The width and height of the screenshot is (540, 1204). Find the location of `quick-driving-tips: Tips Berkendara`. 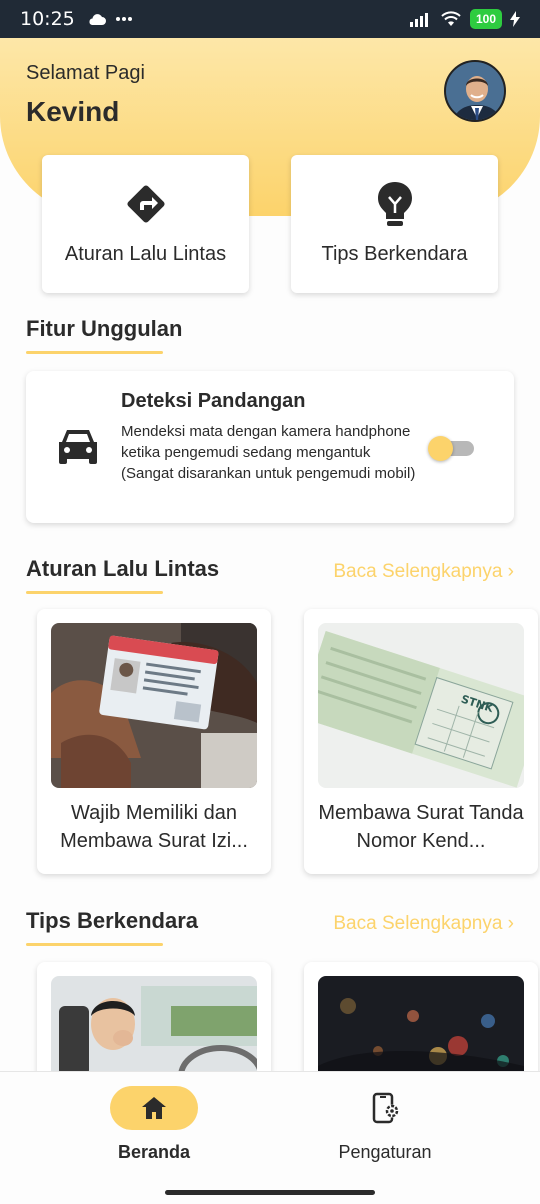

quick-driving-tips: Tips Berkendara is located at coordinates (394, 224).